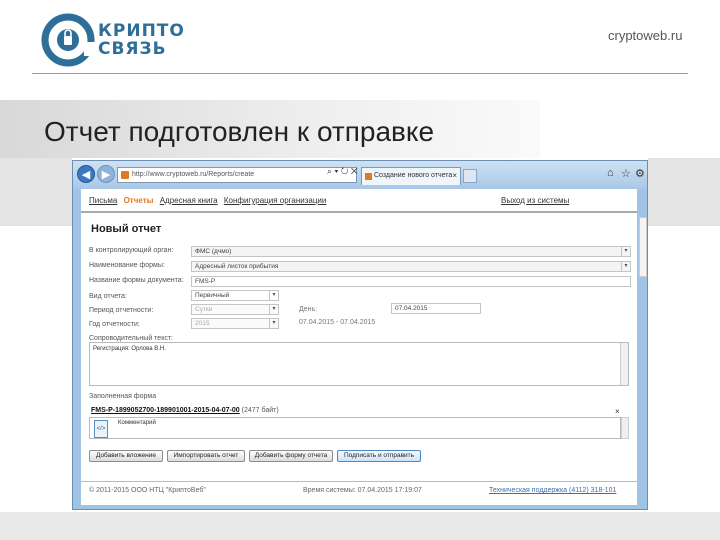  I want to click on sign-and-send-button: Подписать и отправить, so click(379, 456).